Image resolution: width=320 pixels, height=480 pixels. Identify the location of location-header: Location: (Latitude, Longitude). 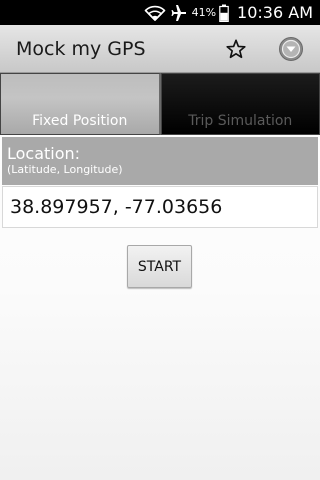
(160, 161).